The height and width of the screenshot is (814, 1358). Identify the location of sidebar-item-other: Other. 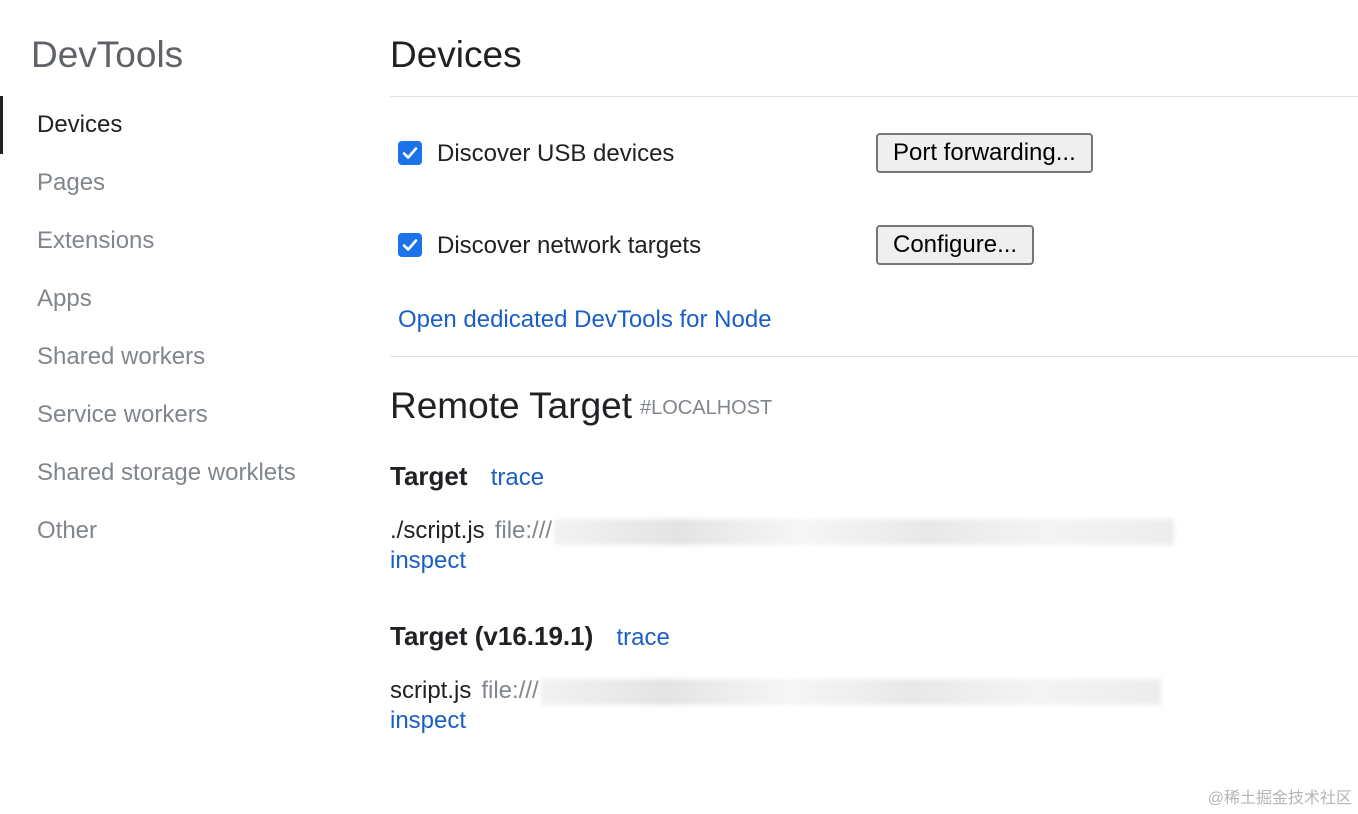
(180, 531).